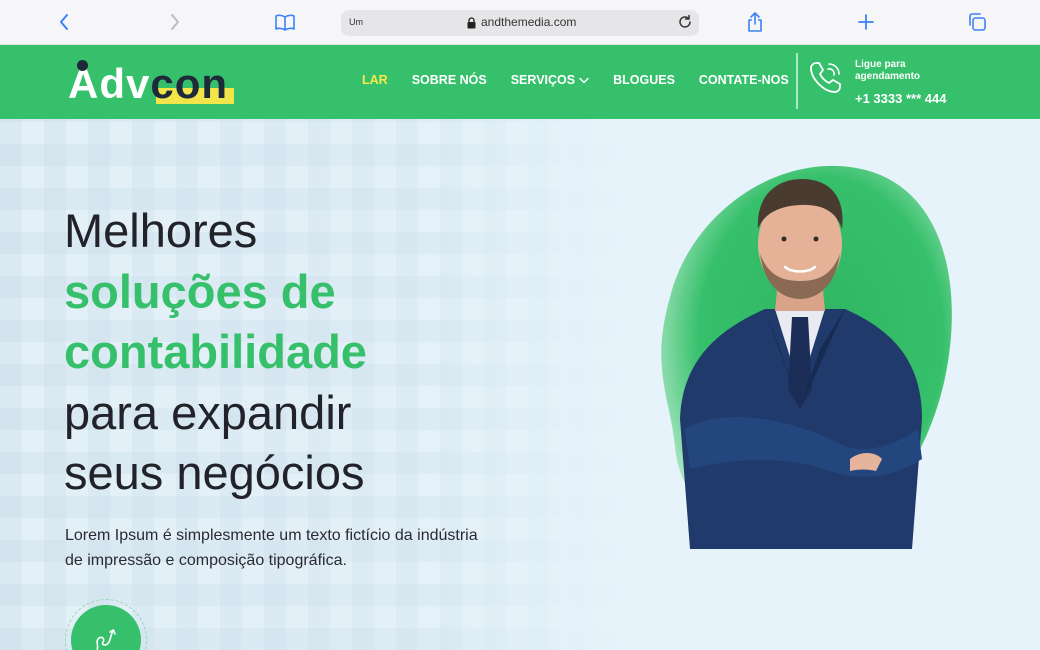  I want to click on hero-title-line: Melhores, so click(161, 230).